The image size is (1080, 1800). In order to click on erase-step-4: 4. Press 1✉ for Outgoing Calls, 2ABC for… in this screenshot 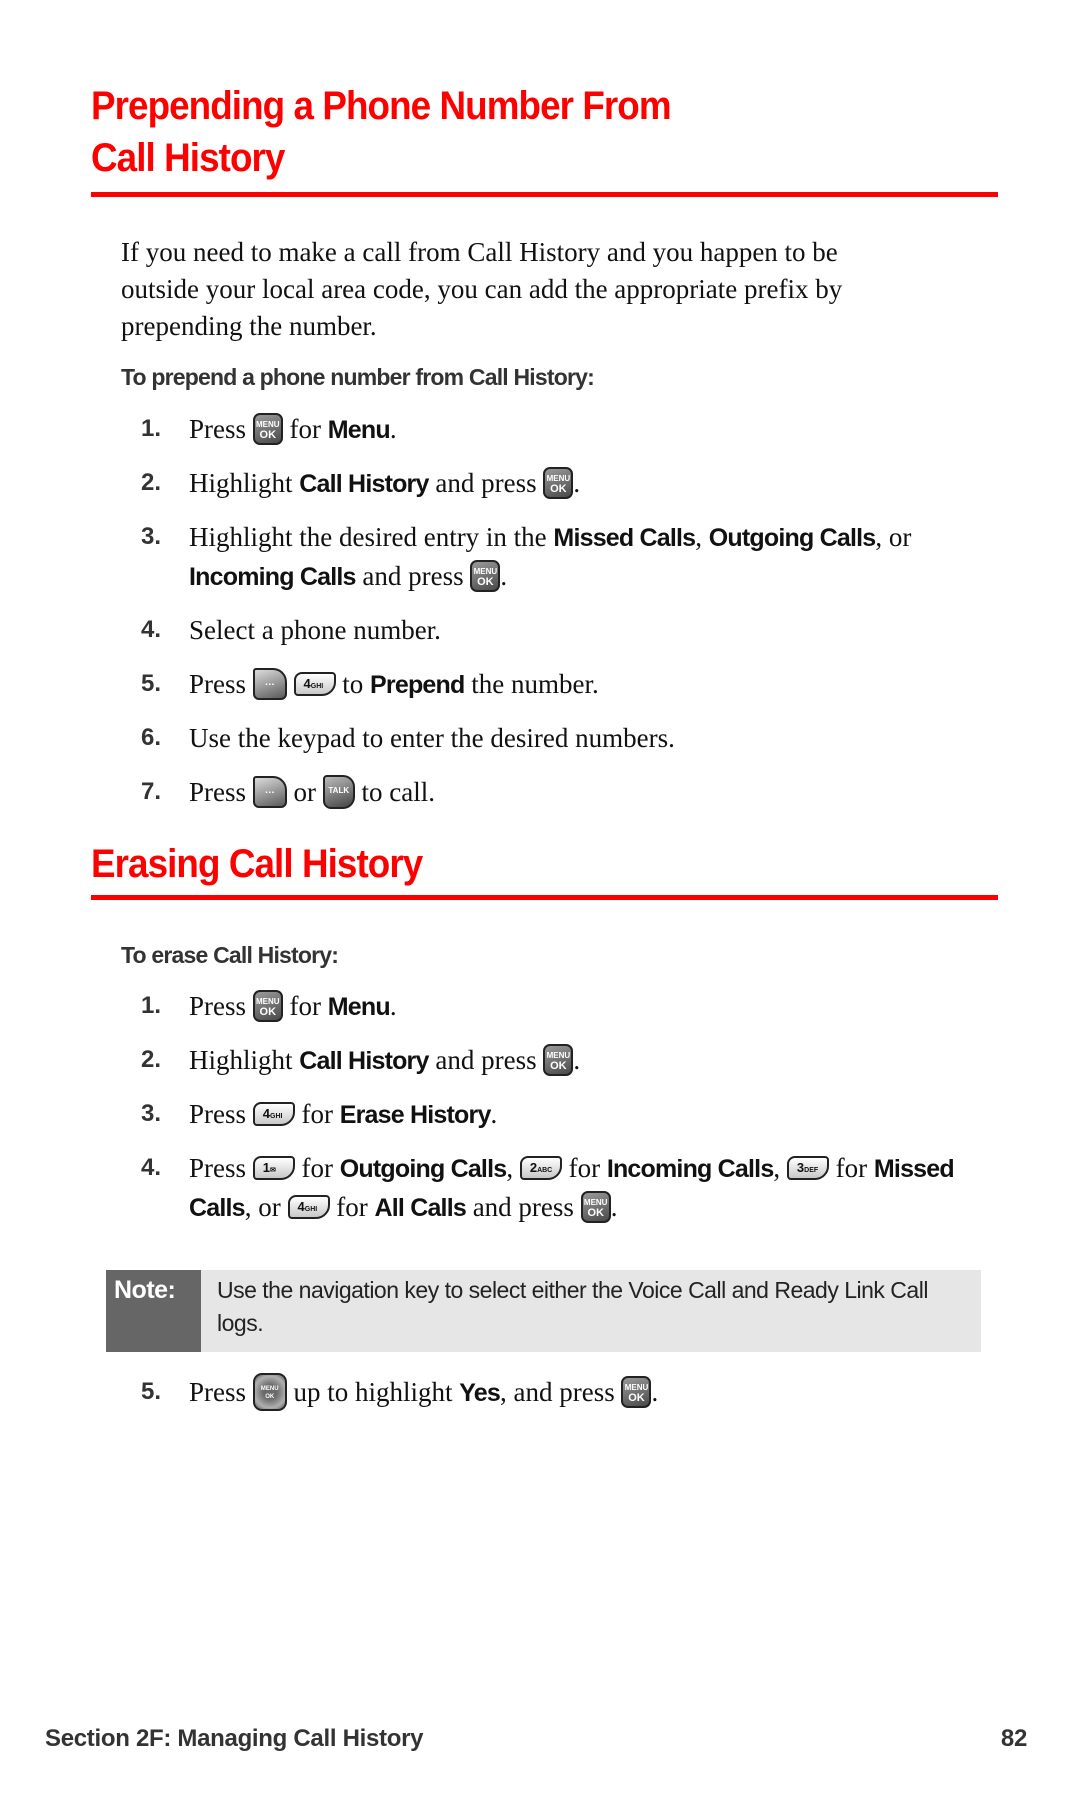, I will do `click(576, 1188)`.